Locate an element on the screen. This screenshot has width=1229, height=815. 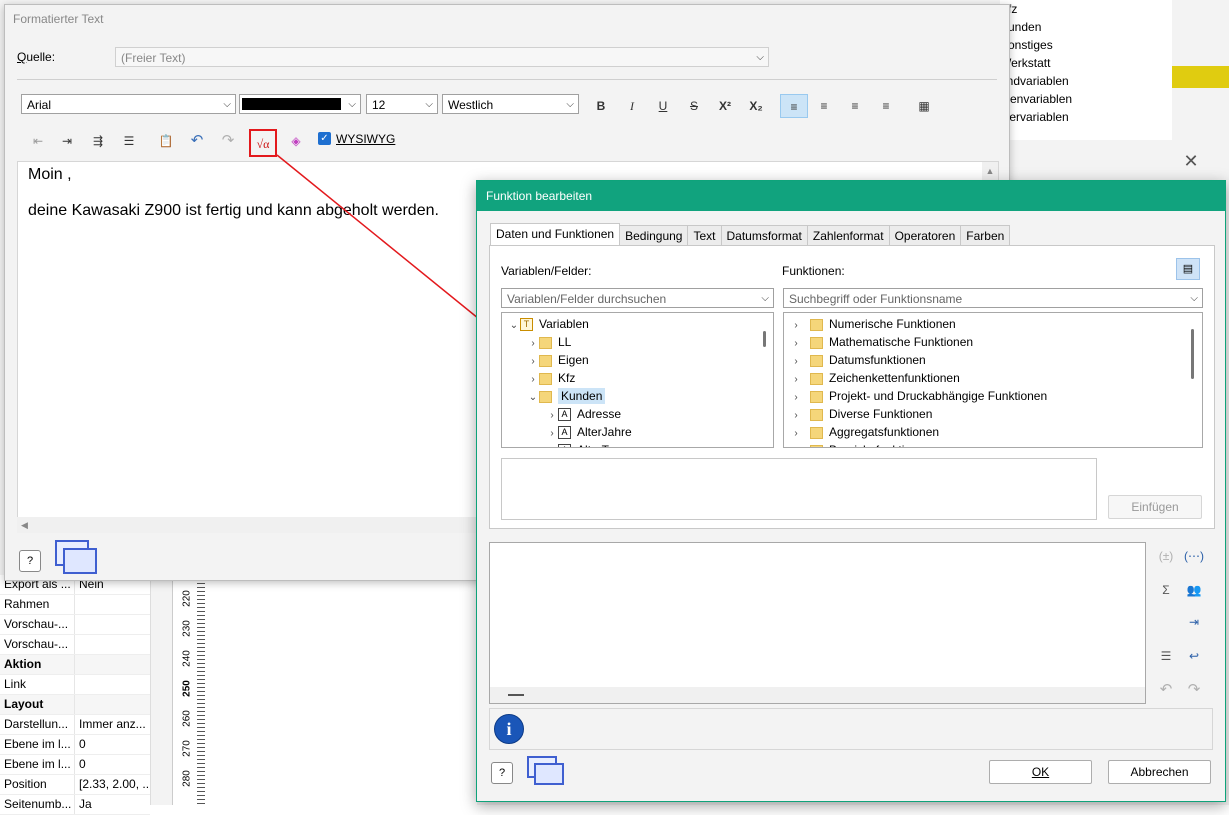
tree-node: ⌄ Kunden is located at coordinates (566, 397).